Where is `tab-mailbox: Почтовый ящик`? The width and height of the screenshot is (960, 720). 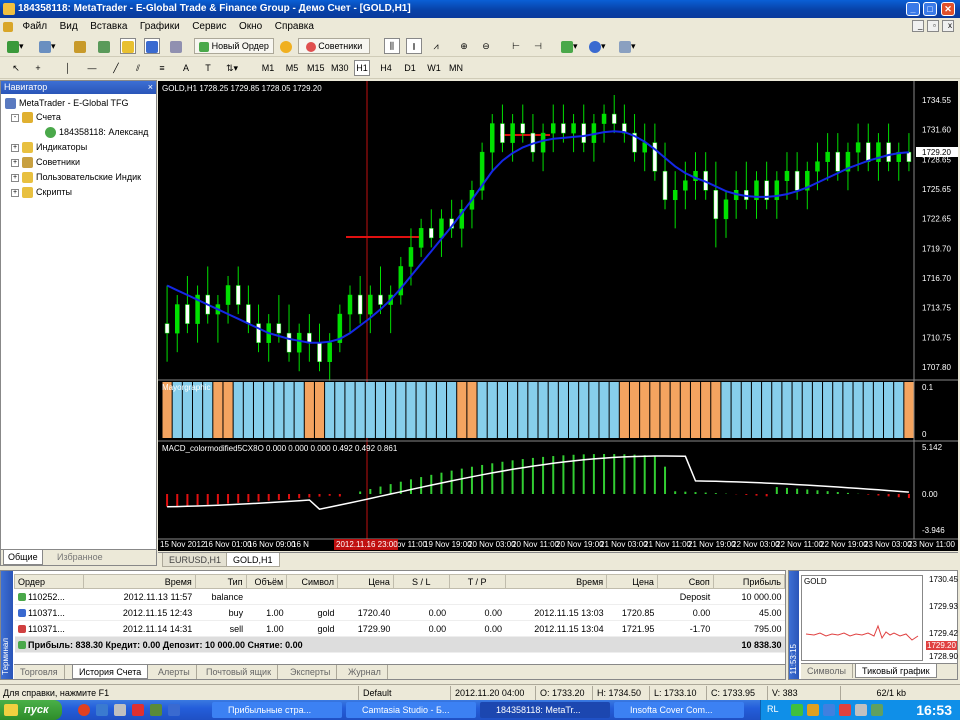 tab-mailbox: Почтовый ящик is located at coordinates (239, 672).